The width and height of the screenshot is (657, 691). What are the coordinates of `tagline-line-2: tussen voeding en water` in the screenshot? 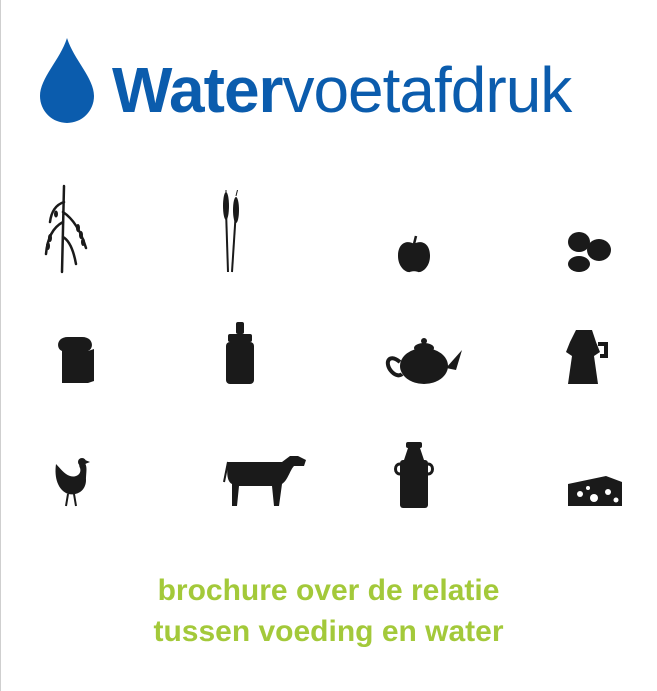 It's located at (328, 631).